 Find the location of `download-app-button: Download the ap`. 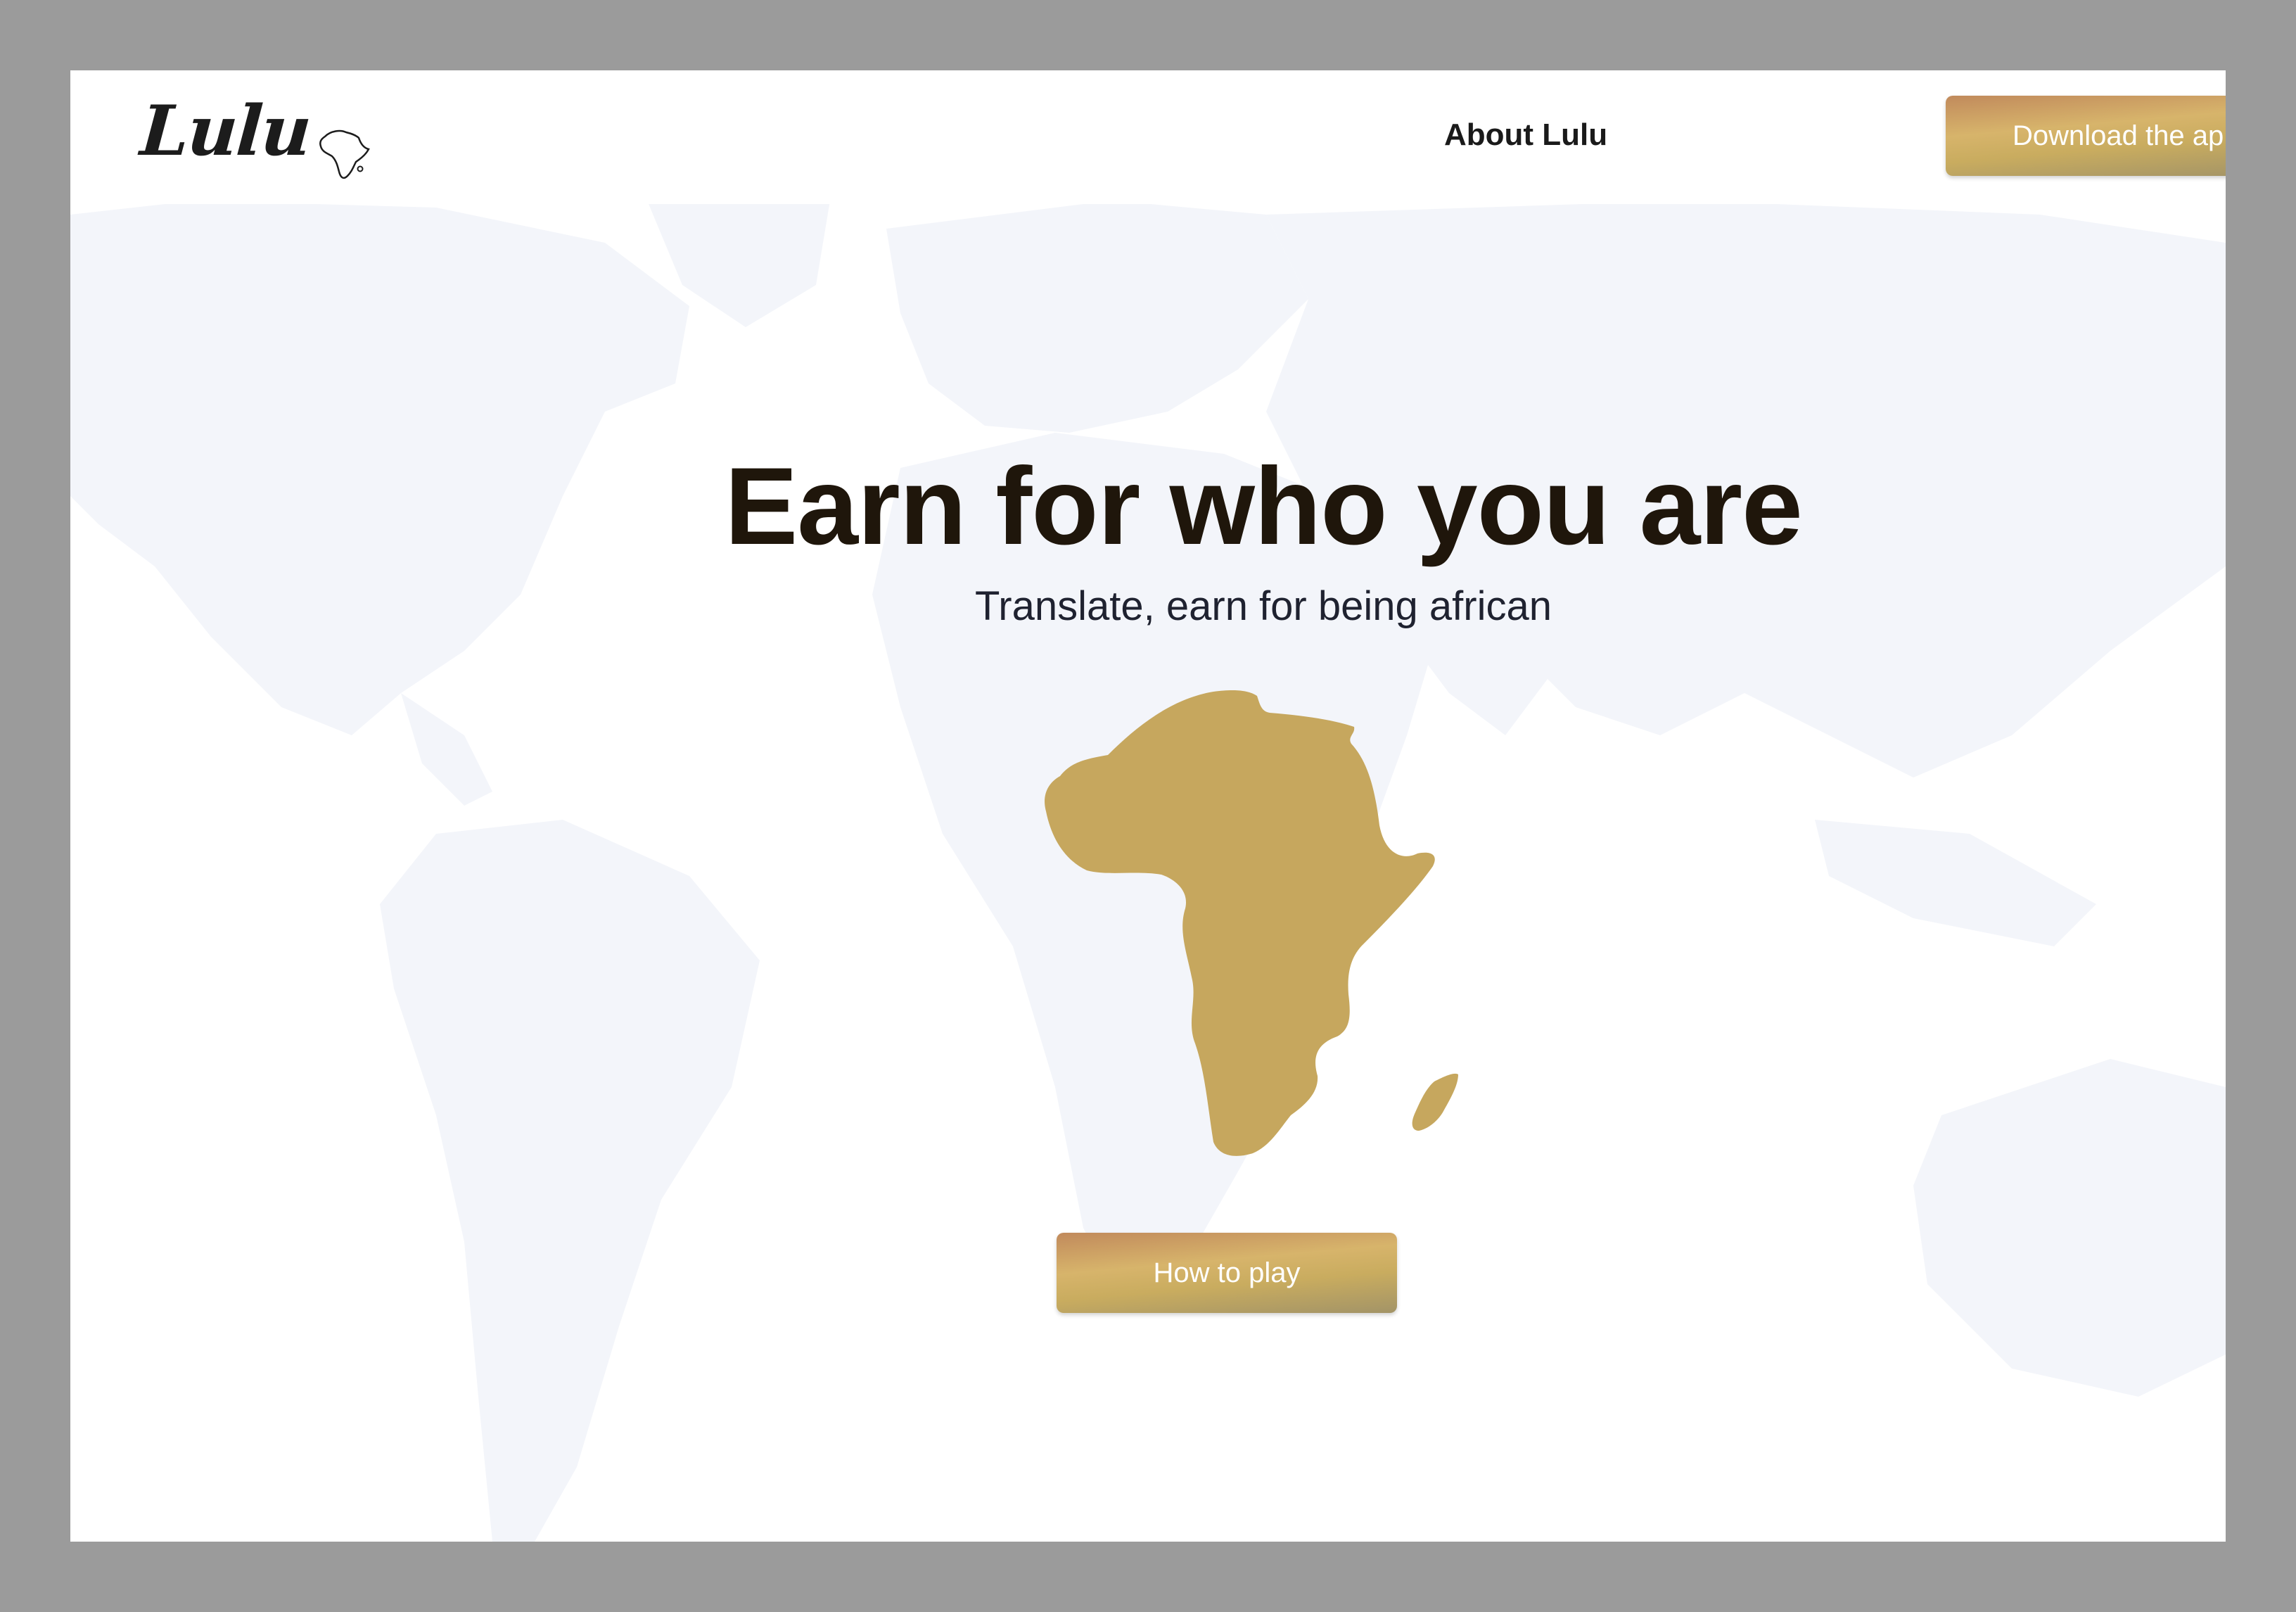

download-app-button: Download the ap is located at coordinates (2086, 136).